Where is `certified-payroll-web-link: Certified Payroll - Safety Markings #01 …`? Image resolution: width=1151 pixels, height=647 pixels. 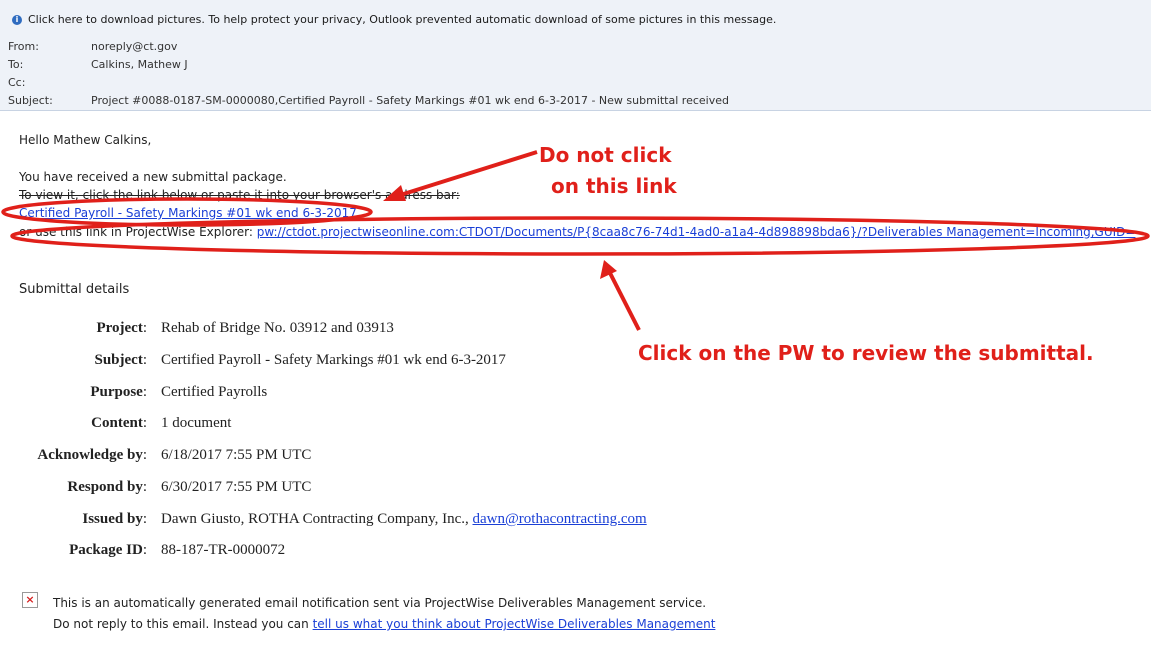
certified-payroll-web-link: Certified Payroll - Safety Markings #01 … is located at coordinates (188, 213).